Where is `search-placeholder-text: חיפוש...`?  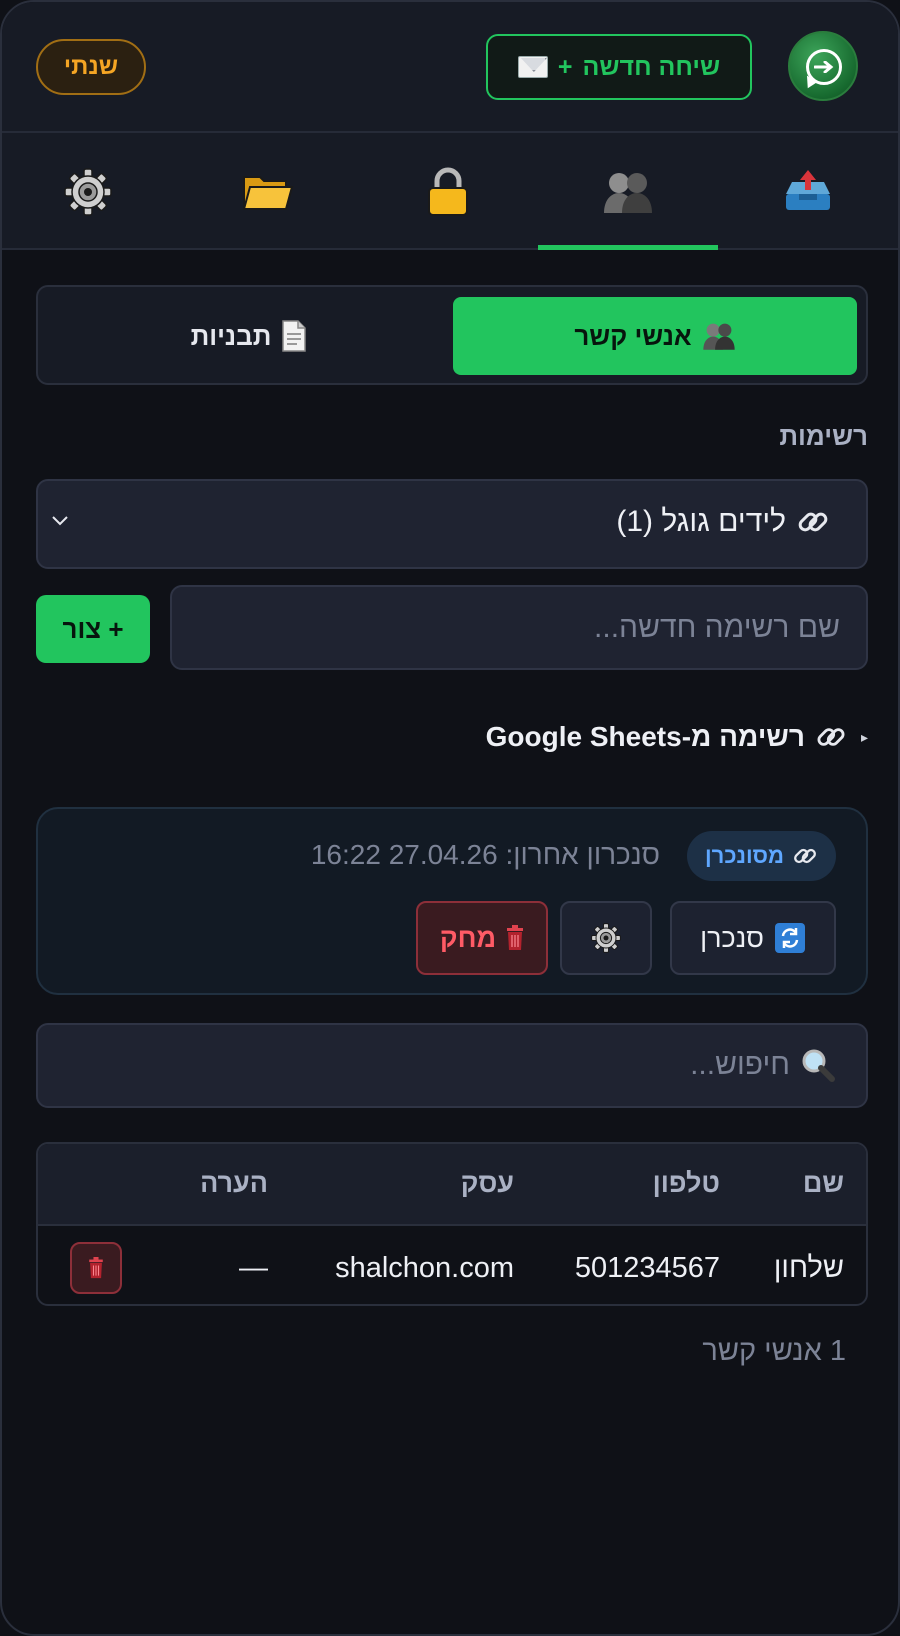 search-placeholder-text: חיפוש... is located at coordinates (740, 1064).